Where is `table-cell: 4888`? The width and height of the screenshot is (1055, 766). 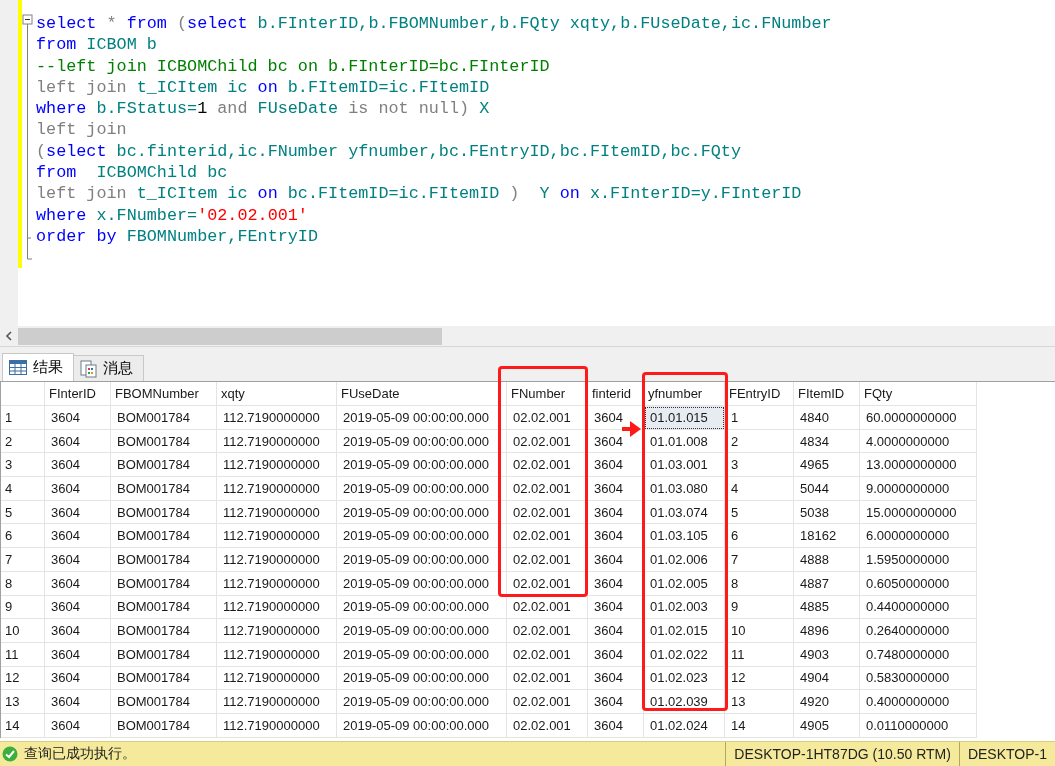
table-cell: 4888 is located at coordinates (827, 560).